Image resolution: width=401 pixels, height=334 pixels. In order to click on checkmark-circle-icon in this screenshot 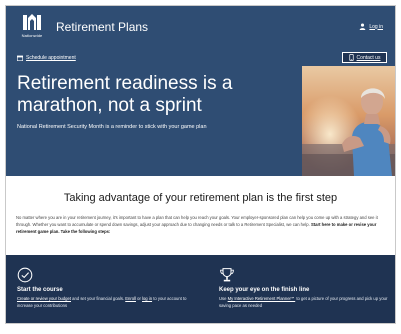, I will do `click(25, 275)`.